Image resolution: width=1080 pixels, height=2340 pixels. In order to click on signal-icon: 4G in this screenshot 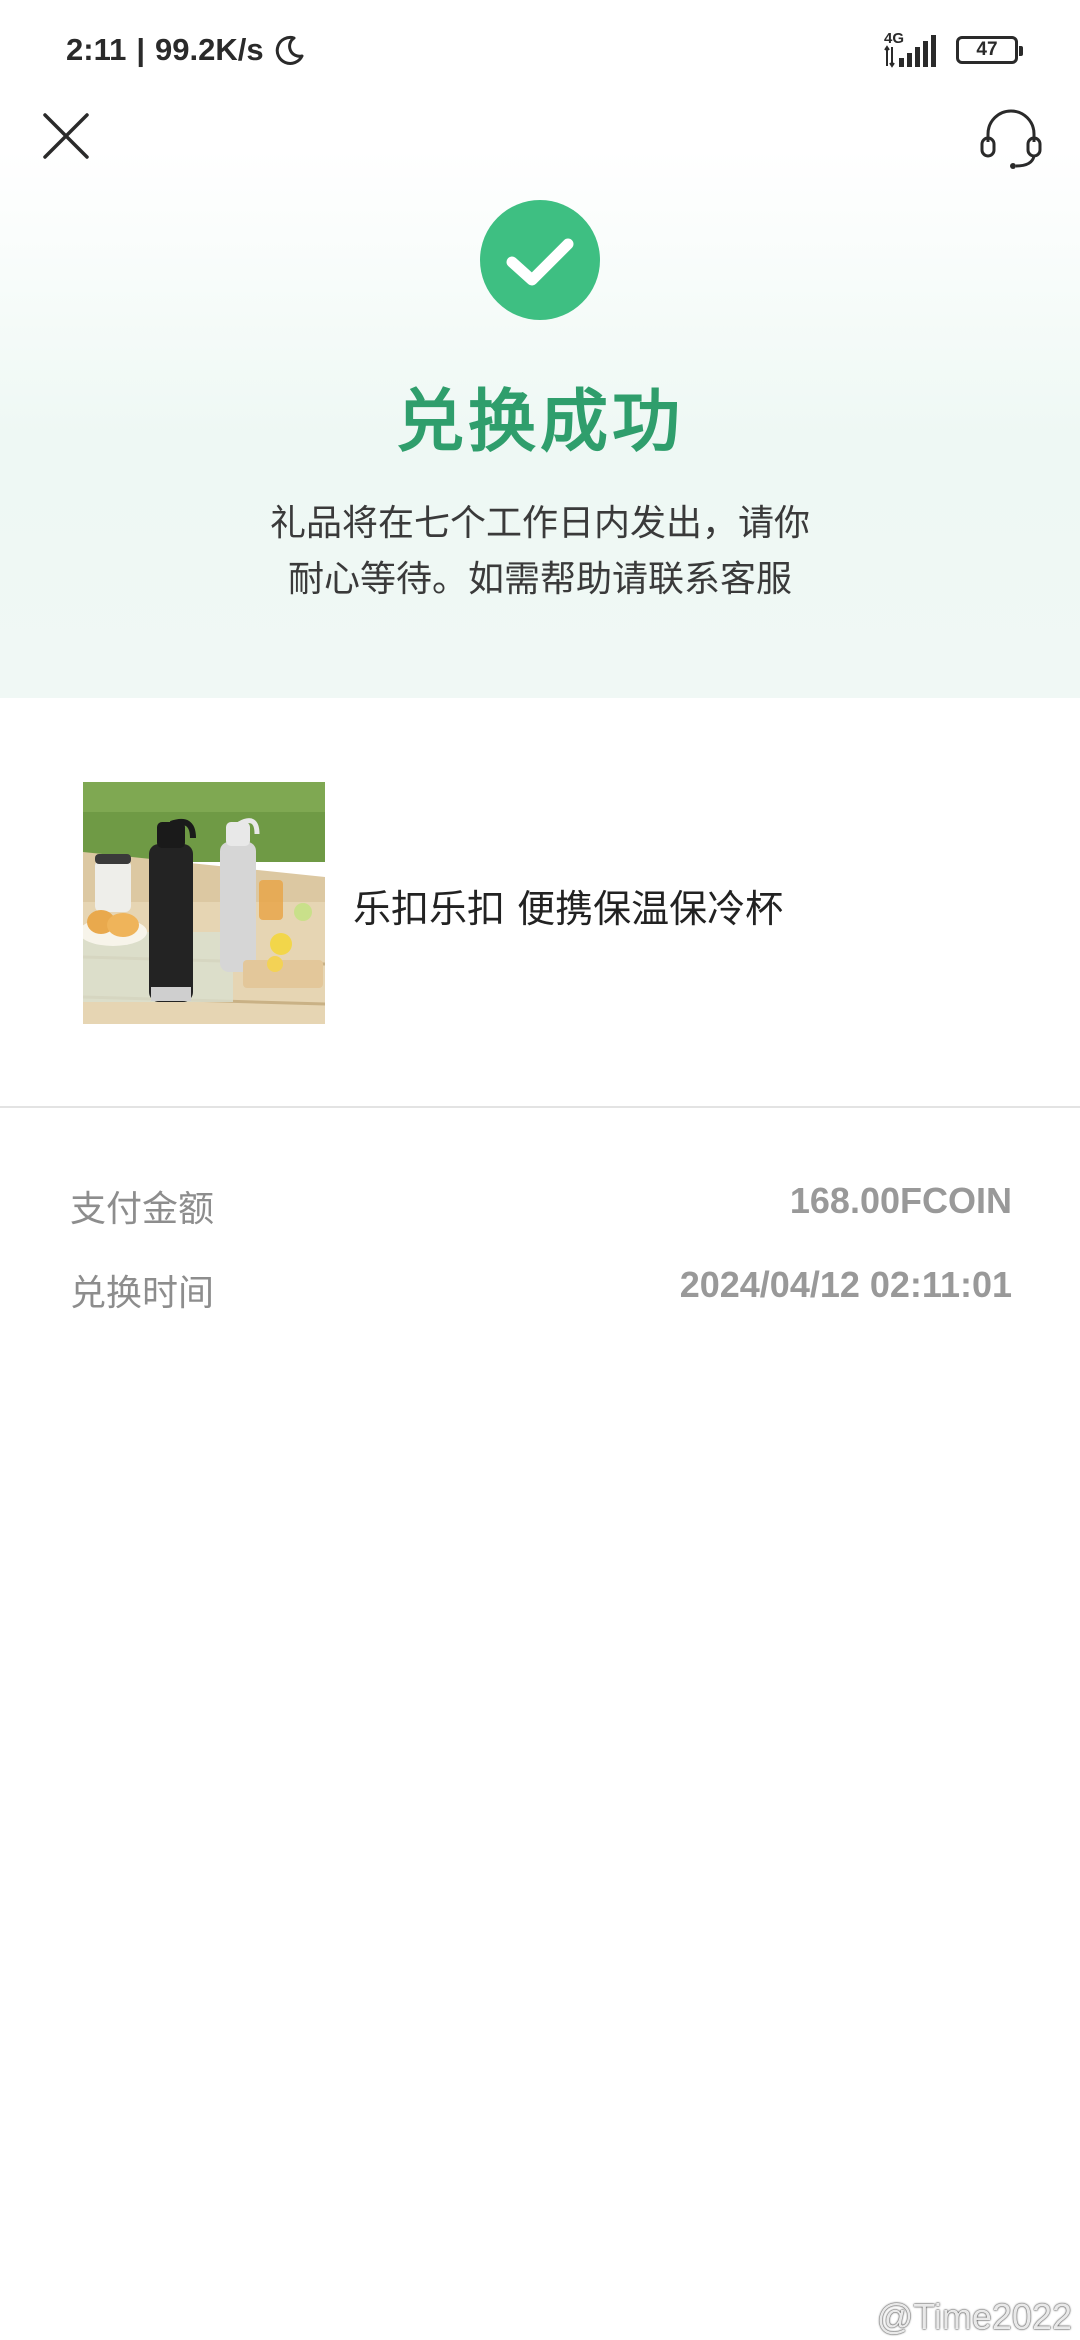, I will do `click(912, 49)`.